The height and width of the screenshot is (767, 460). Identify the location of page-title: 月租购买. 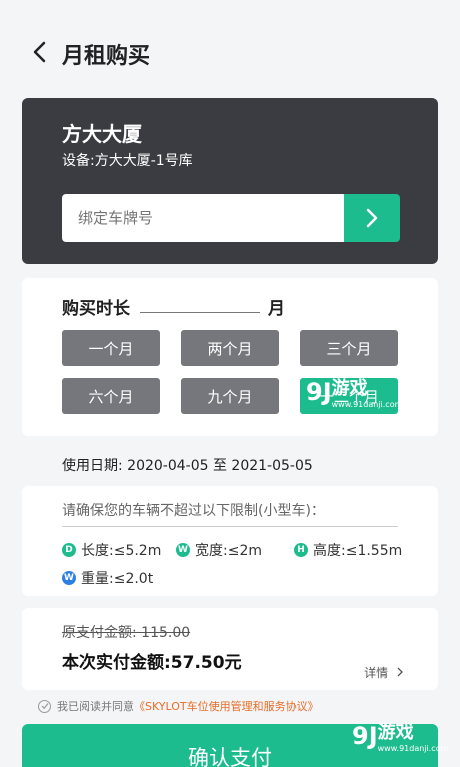
(106, 56).